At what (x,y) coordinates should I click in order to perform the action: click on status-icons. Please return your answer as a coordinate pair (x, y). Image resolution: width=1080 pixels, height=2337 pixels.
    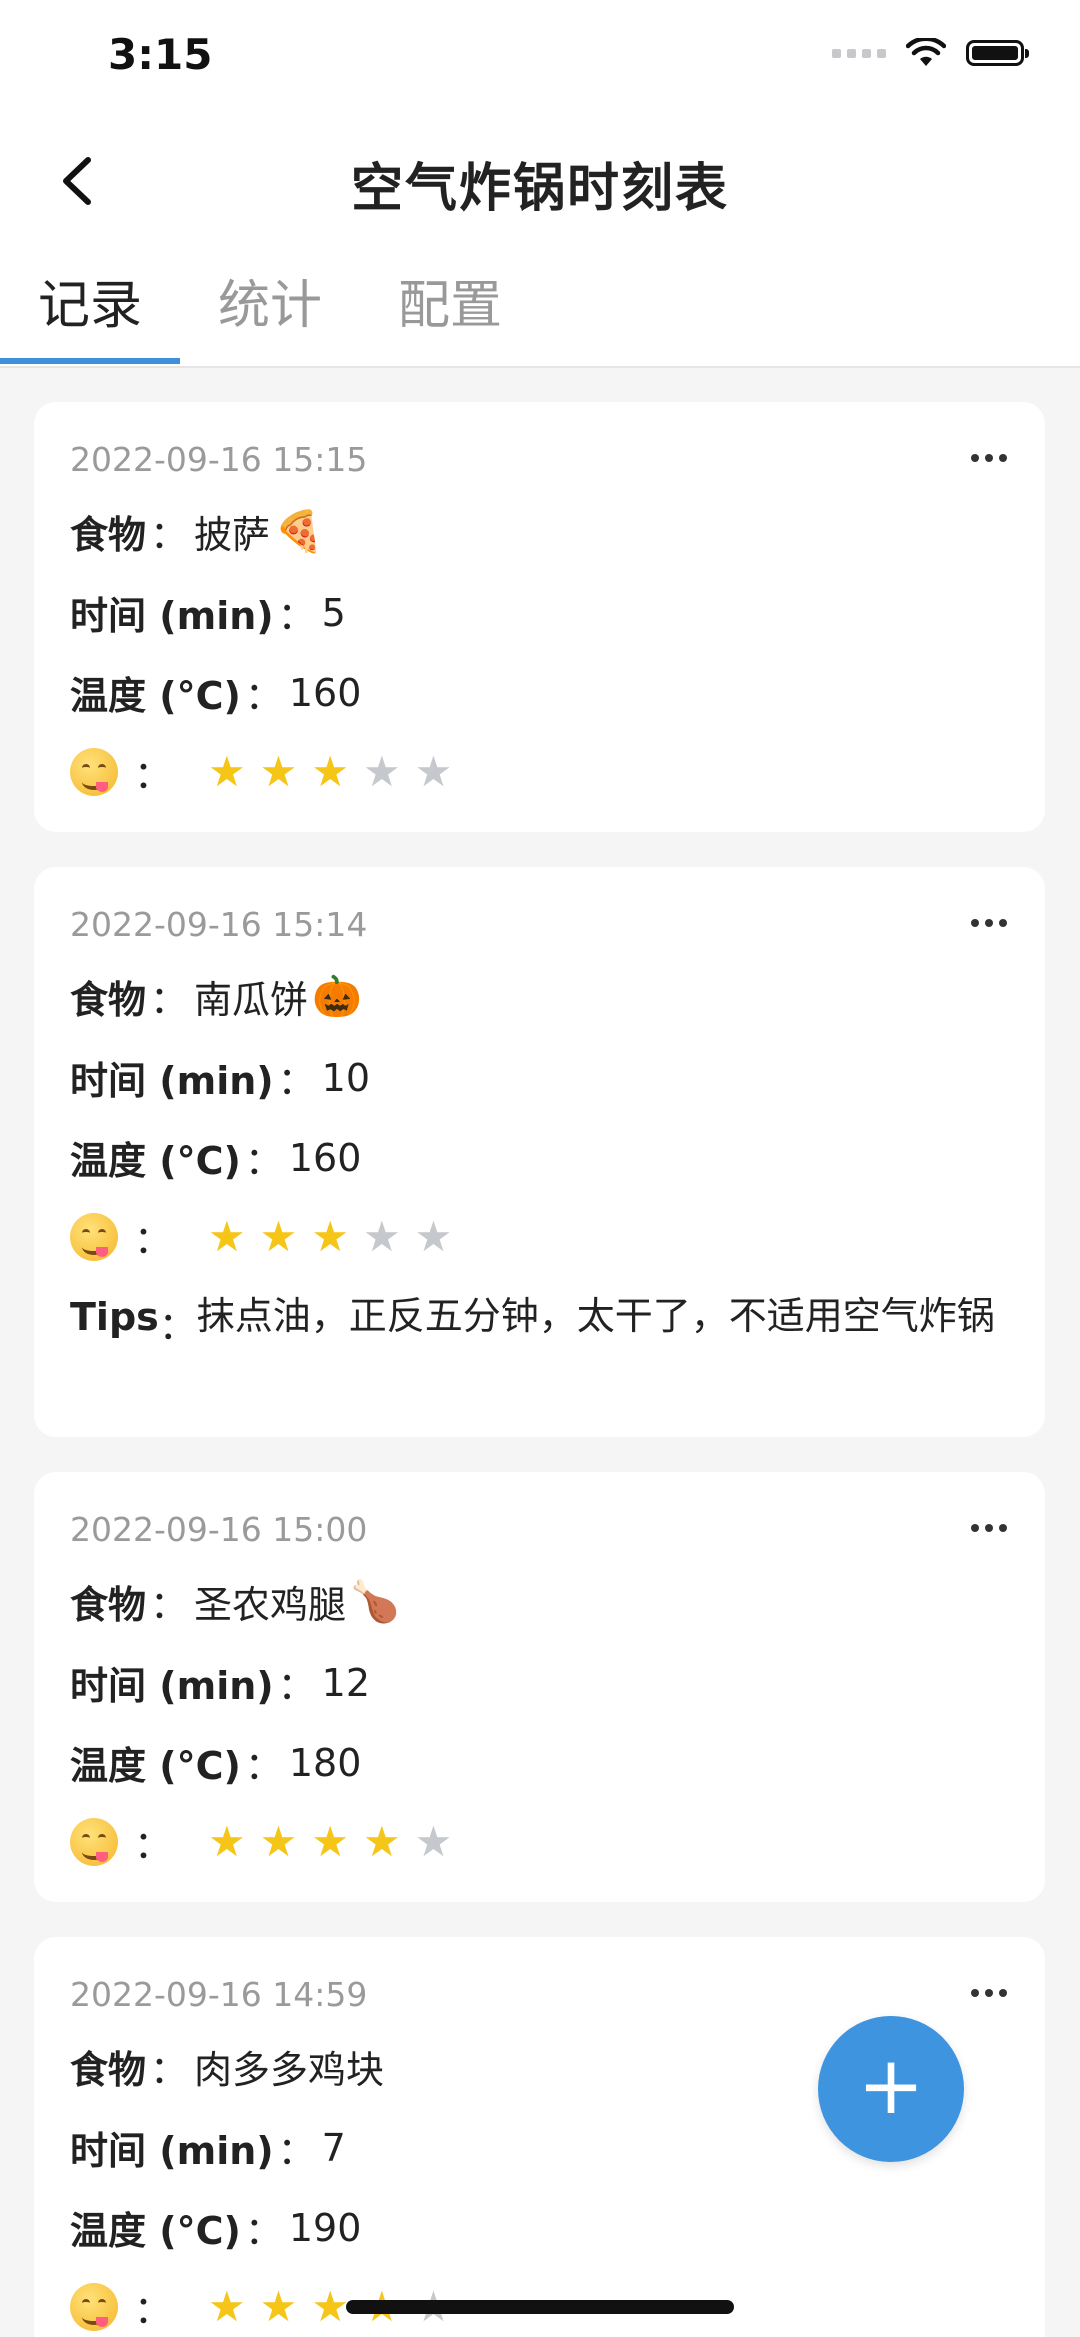
    Looking at the image, I should click on (930, 53).